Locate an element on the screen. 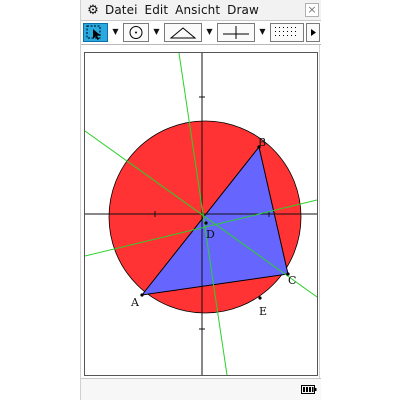 The height and width of the screenshot is (400, 400). axes-tool-button is located at coordinates (236, 32).